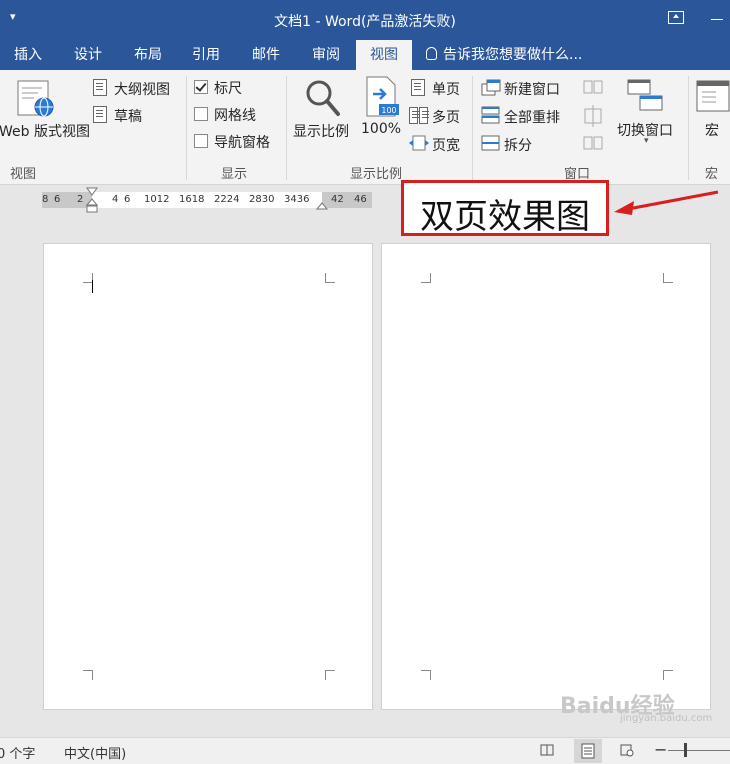 The image size is (730, 764). What do you see at coordinates (45, 199) in the screenshot?
I see `ruler-tick: 8` at bounding box center [45, 199].